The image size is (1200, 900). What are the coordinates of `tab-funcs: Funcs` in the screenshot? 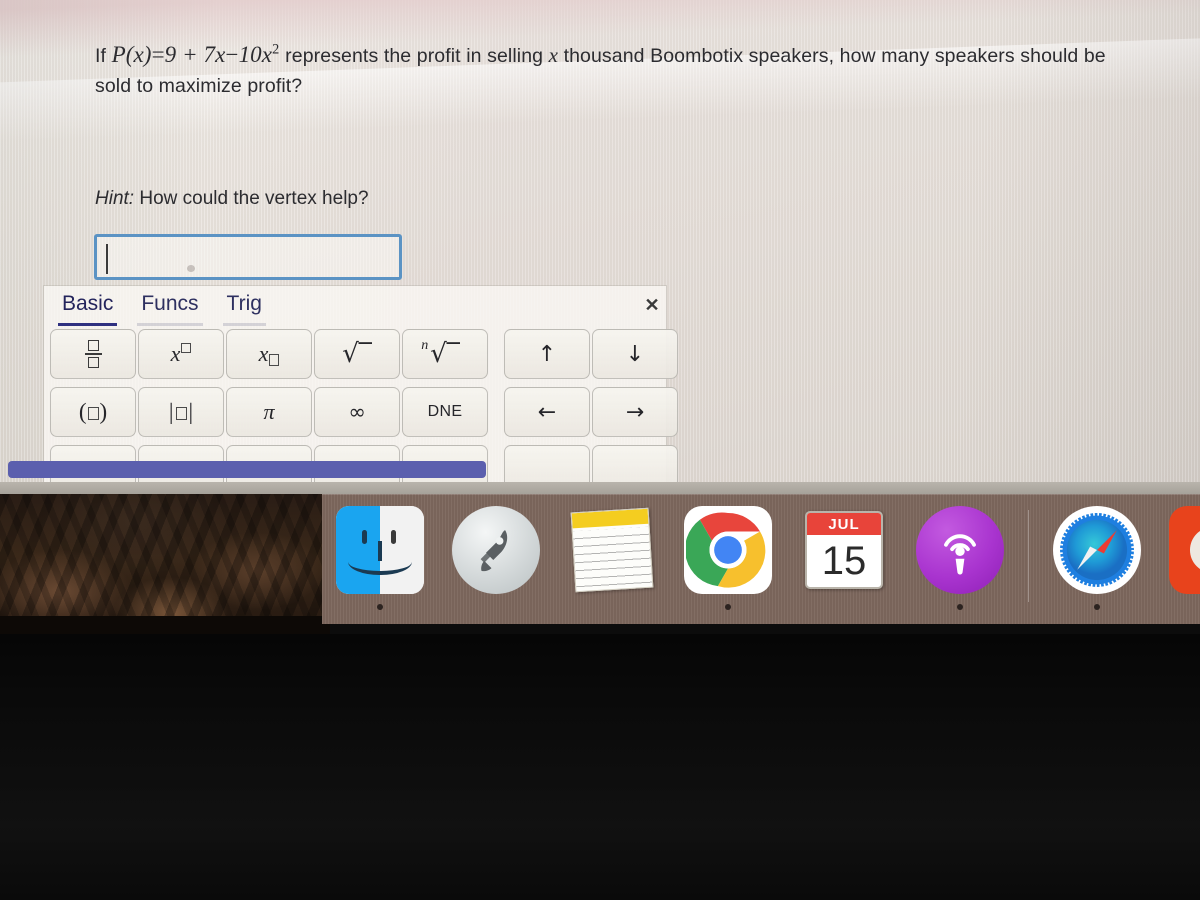 It's located at (170, 308).